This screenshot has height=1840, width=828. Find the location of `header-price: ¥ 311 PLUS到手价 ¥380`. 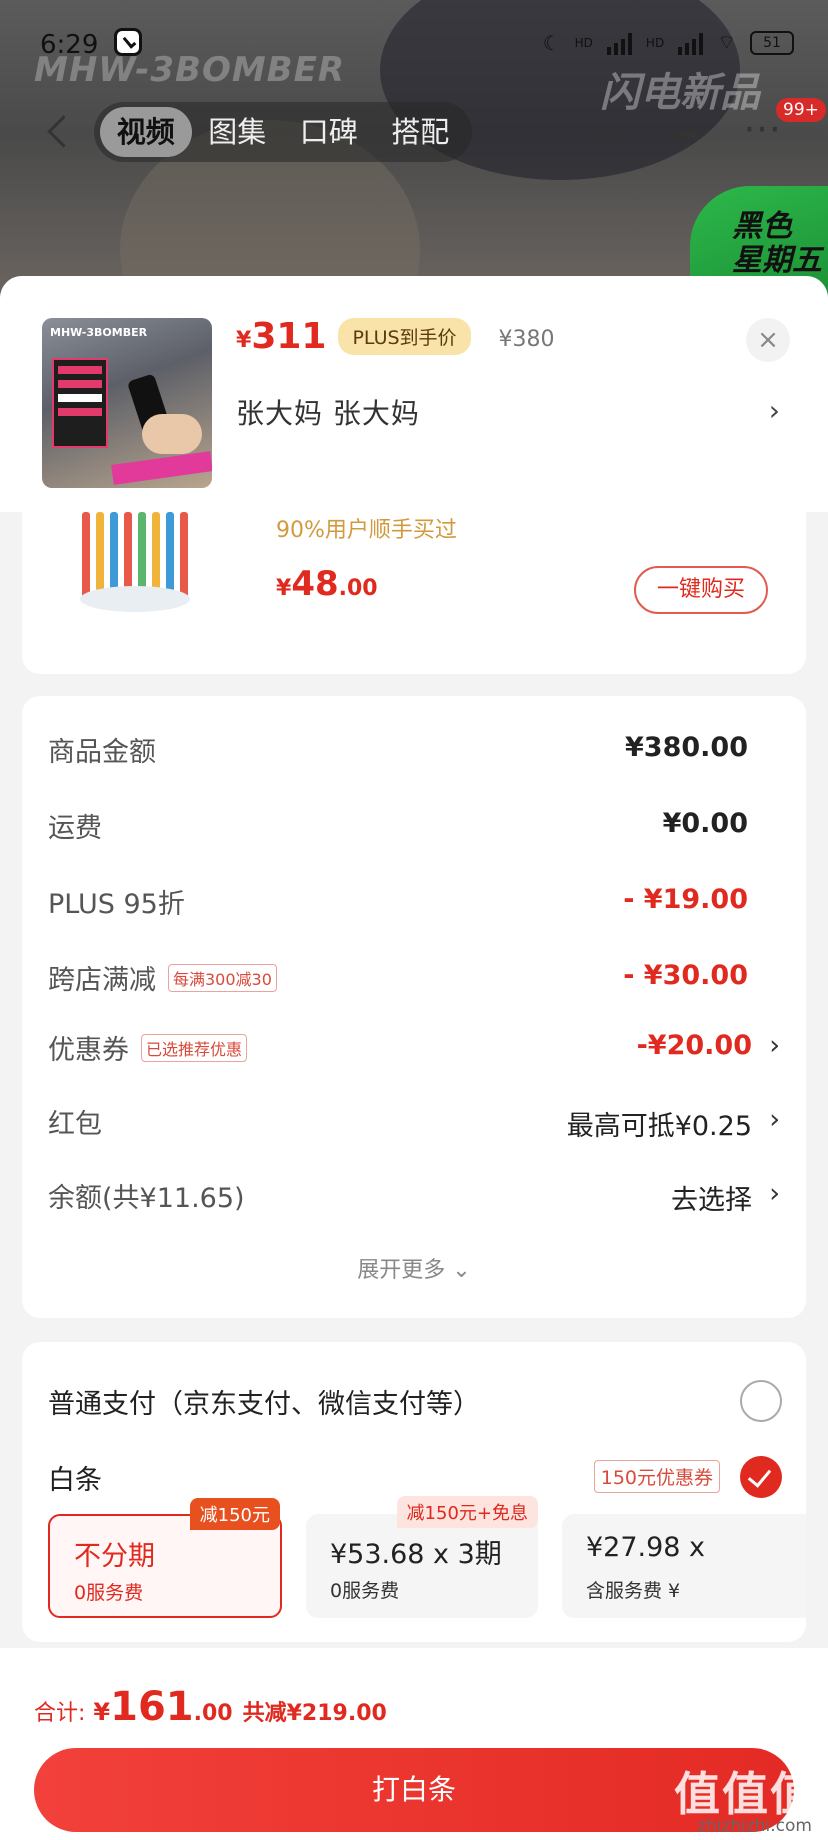

header-price: ¥ 311 PLUS到手价 ¥380 is located at coordinates (395, 336).